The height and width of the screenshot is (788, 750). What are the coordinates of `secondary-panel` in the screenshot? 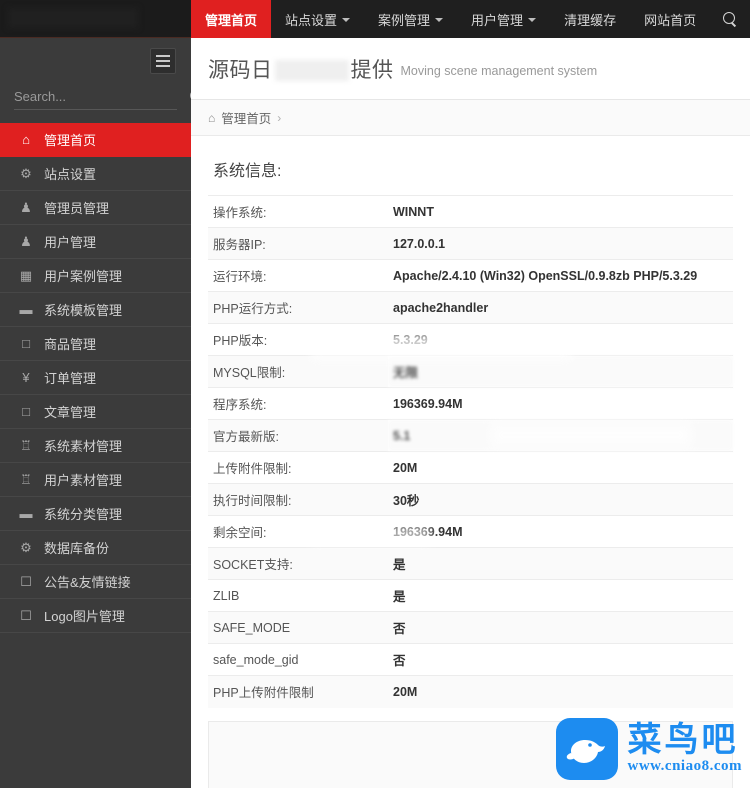 It's located at (470, 754).